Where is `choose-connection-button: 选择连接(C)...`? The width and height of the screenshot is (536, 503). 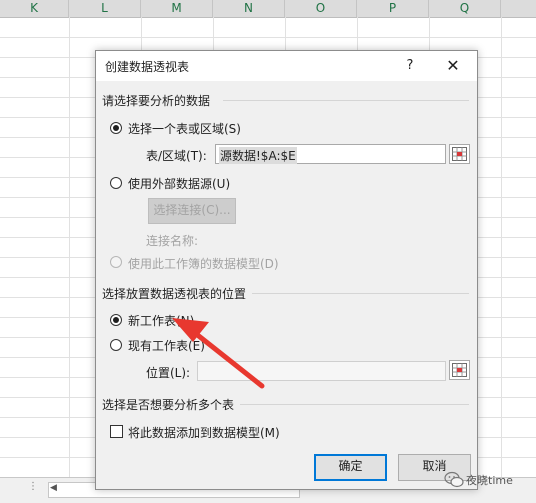
choose-connection-button: 选择连接(C)... is located at coordinates (192, 211).